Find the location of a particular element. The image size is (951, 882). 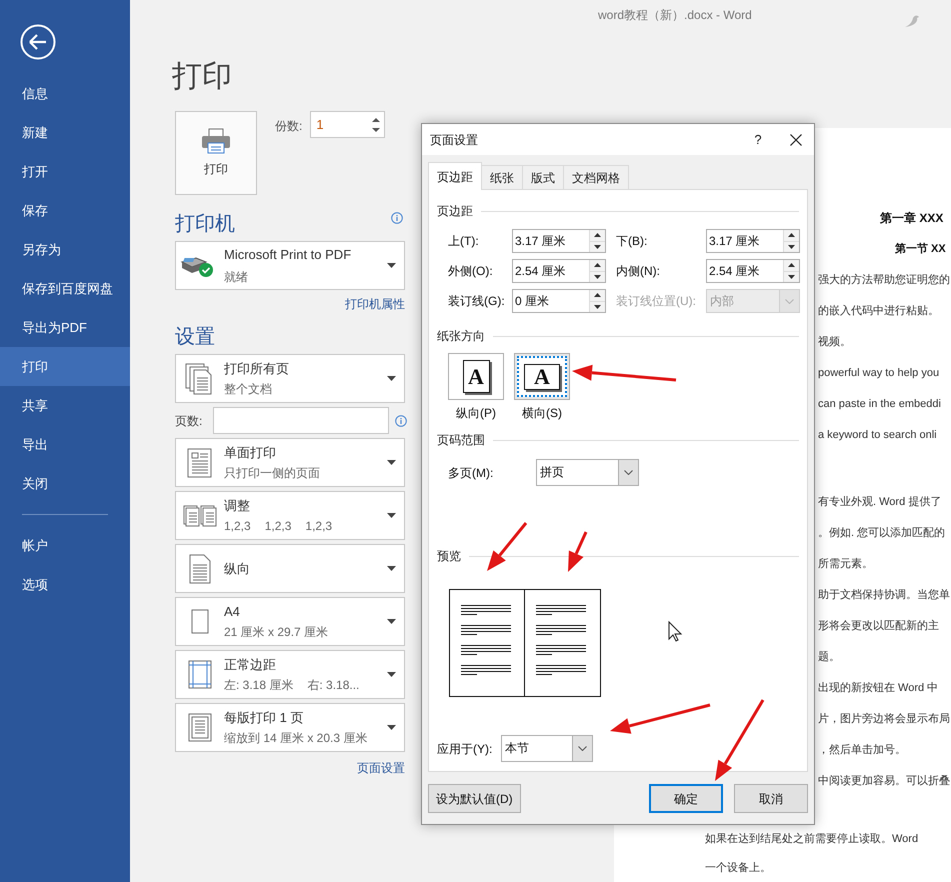

tab: 文档网格 is located at coordinates (596, 177).